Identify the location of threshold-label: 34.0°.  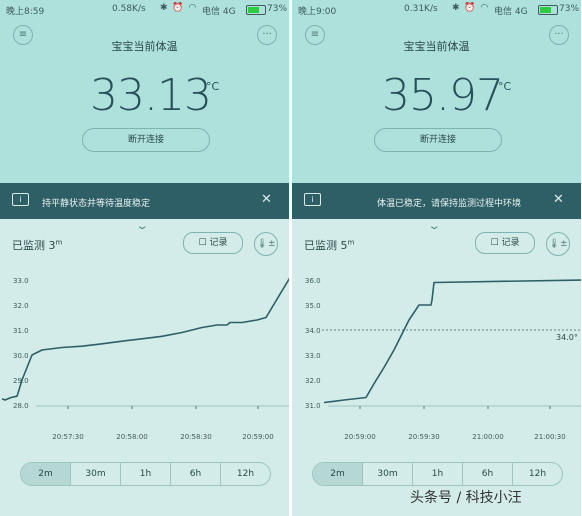
(567, 337).